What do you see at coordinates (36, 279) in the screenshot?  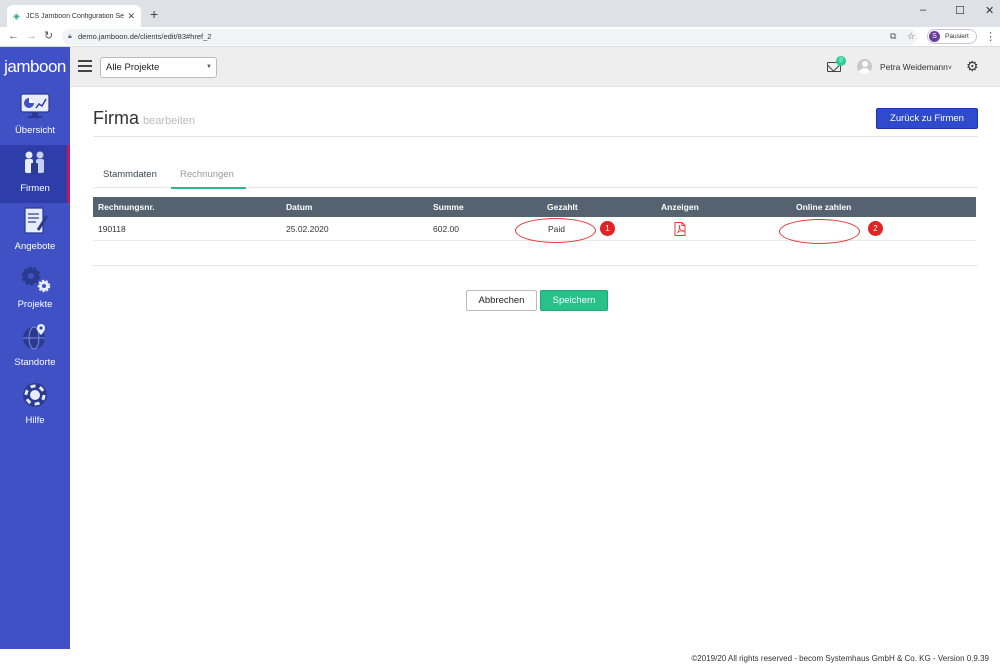 I see `gears-icon` at bounding box center [36, 279].